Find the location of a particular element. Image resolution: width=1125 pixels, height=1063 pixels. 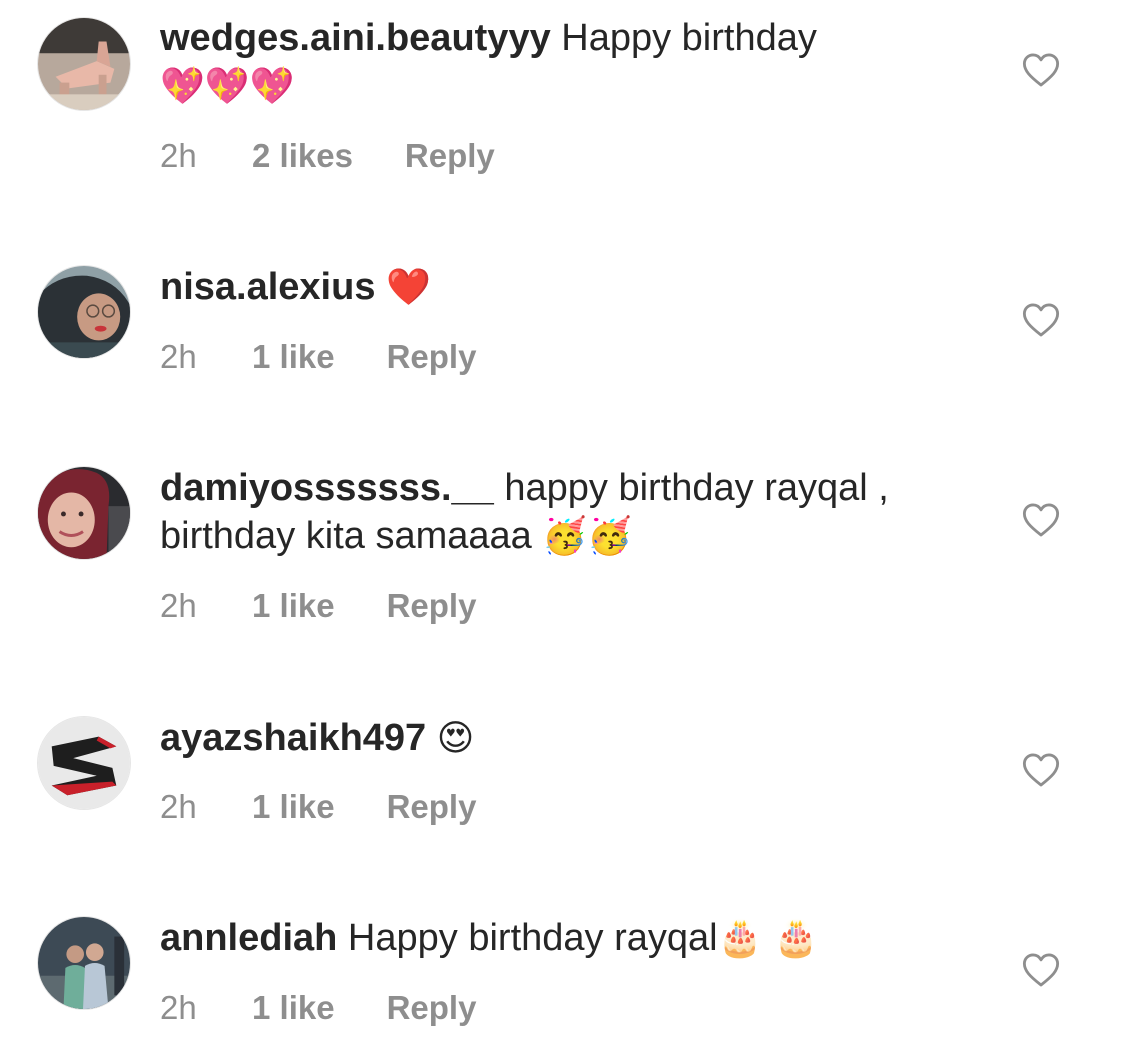

comment-text: wedges.aini.beautyyy Happy birthday 💖💖💖 is located at coordinates (555, 62).